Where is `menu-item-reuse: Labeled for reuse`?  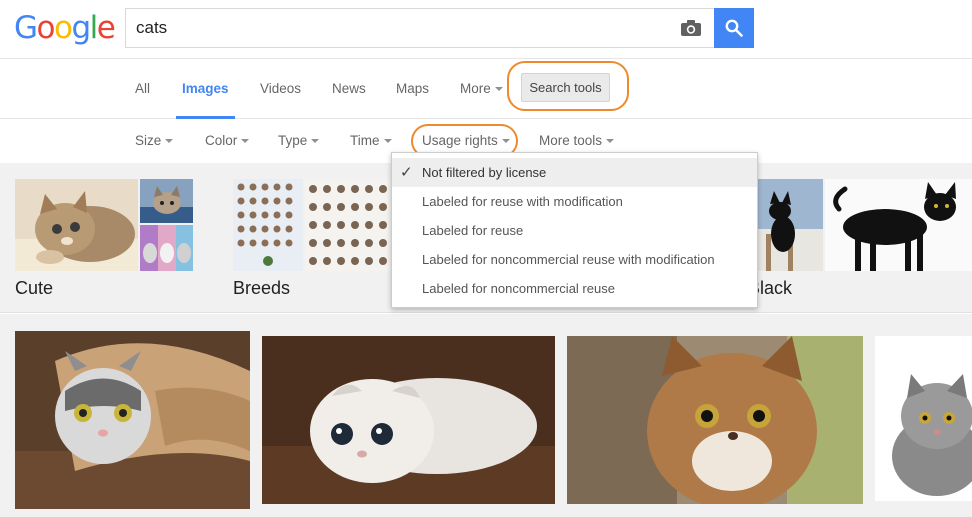 menu-item-reuse: Labeled for reuse is located at coordinates (574, 230).